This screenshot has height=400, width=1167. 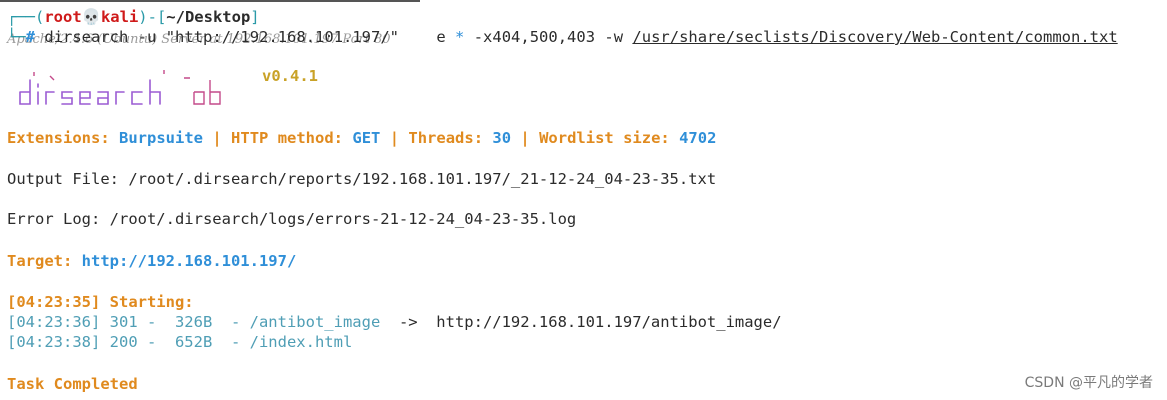 What do you see at coordinates (534, 37) in the screenshot?
I see `flag-x: -x404,500,403` at bounding box center [534, 37].